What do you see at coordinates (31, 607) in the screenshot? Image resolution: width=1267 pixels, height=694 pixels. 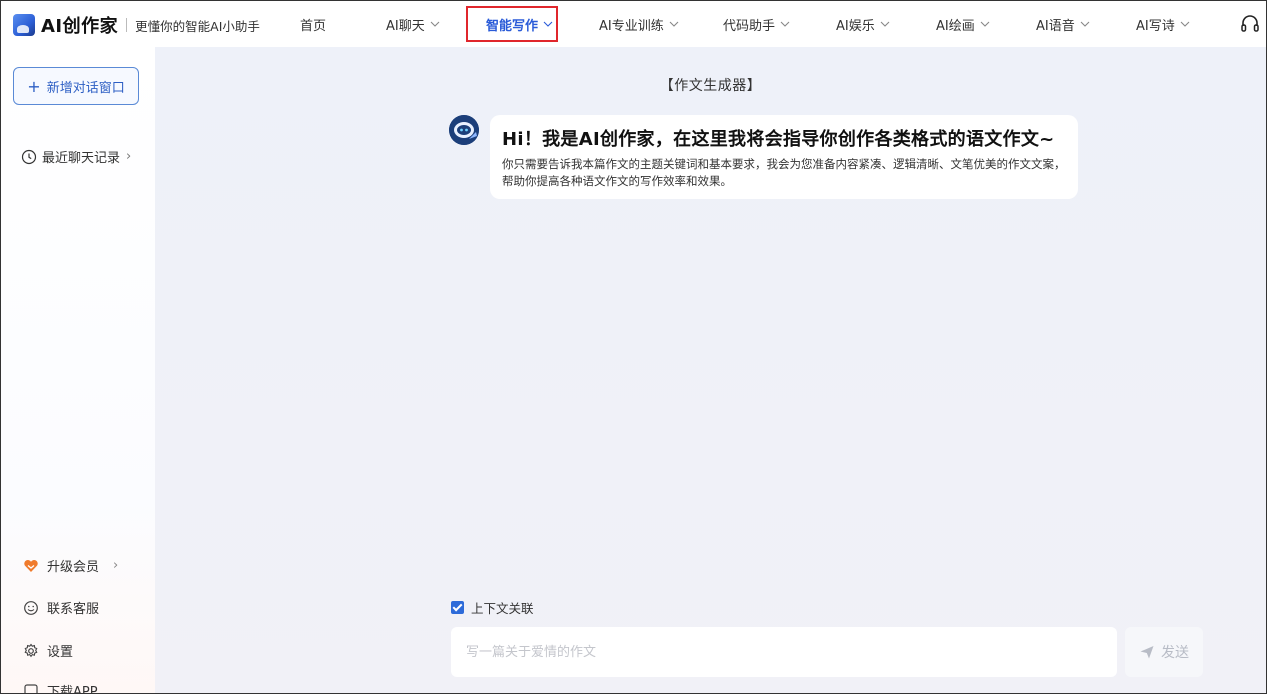 I see `smile-icon` at bounding box center [31, 607].